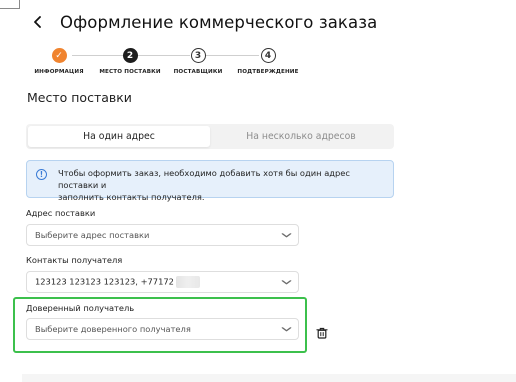 Image resolution: width=516 pixels, height=382 pixels. What do you see at coordinates (119, 136) in the screenshot?
I see `tab-single-address: На один адрес` at bounding box center [119, 136].